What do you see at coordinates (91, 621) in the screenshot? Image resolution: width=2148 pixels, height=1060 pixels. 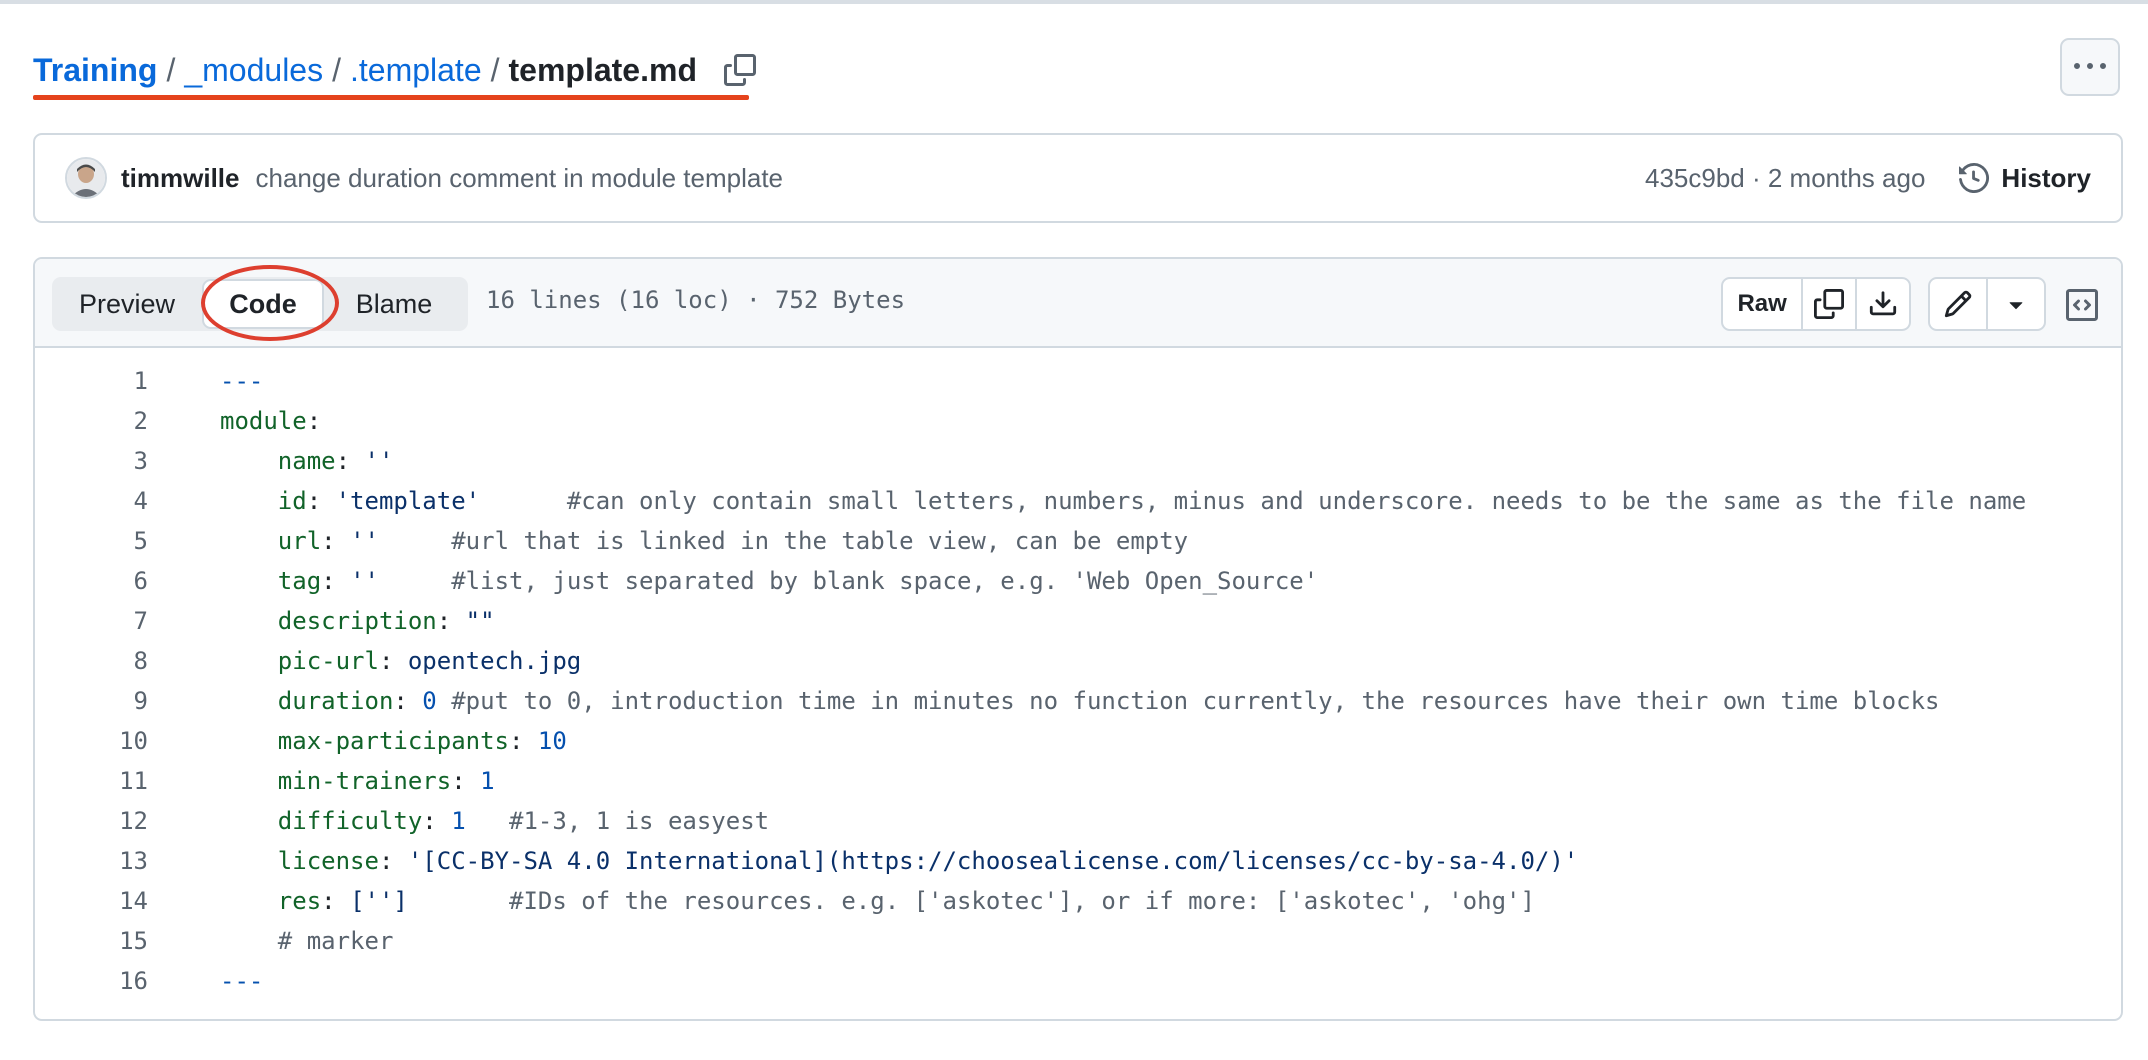 I see `line-number: 7` at bounding box center [91, 621].